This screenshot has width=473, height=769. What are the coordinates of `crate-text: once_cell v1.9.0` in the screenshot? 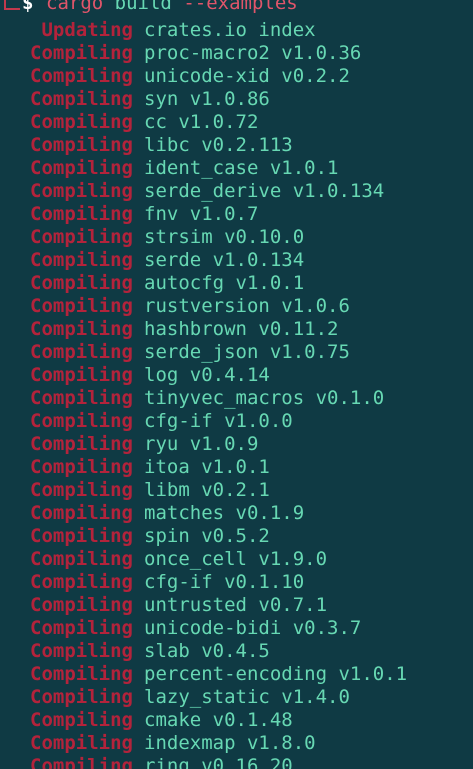 It's located at (236, 559).